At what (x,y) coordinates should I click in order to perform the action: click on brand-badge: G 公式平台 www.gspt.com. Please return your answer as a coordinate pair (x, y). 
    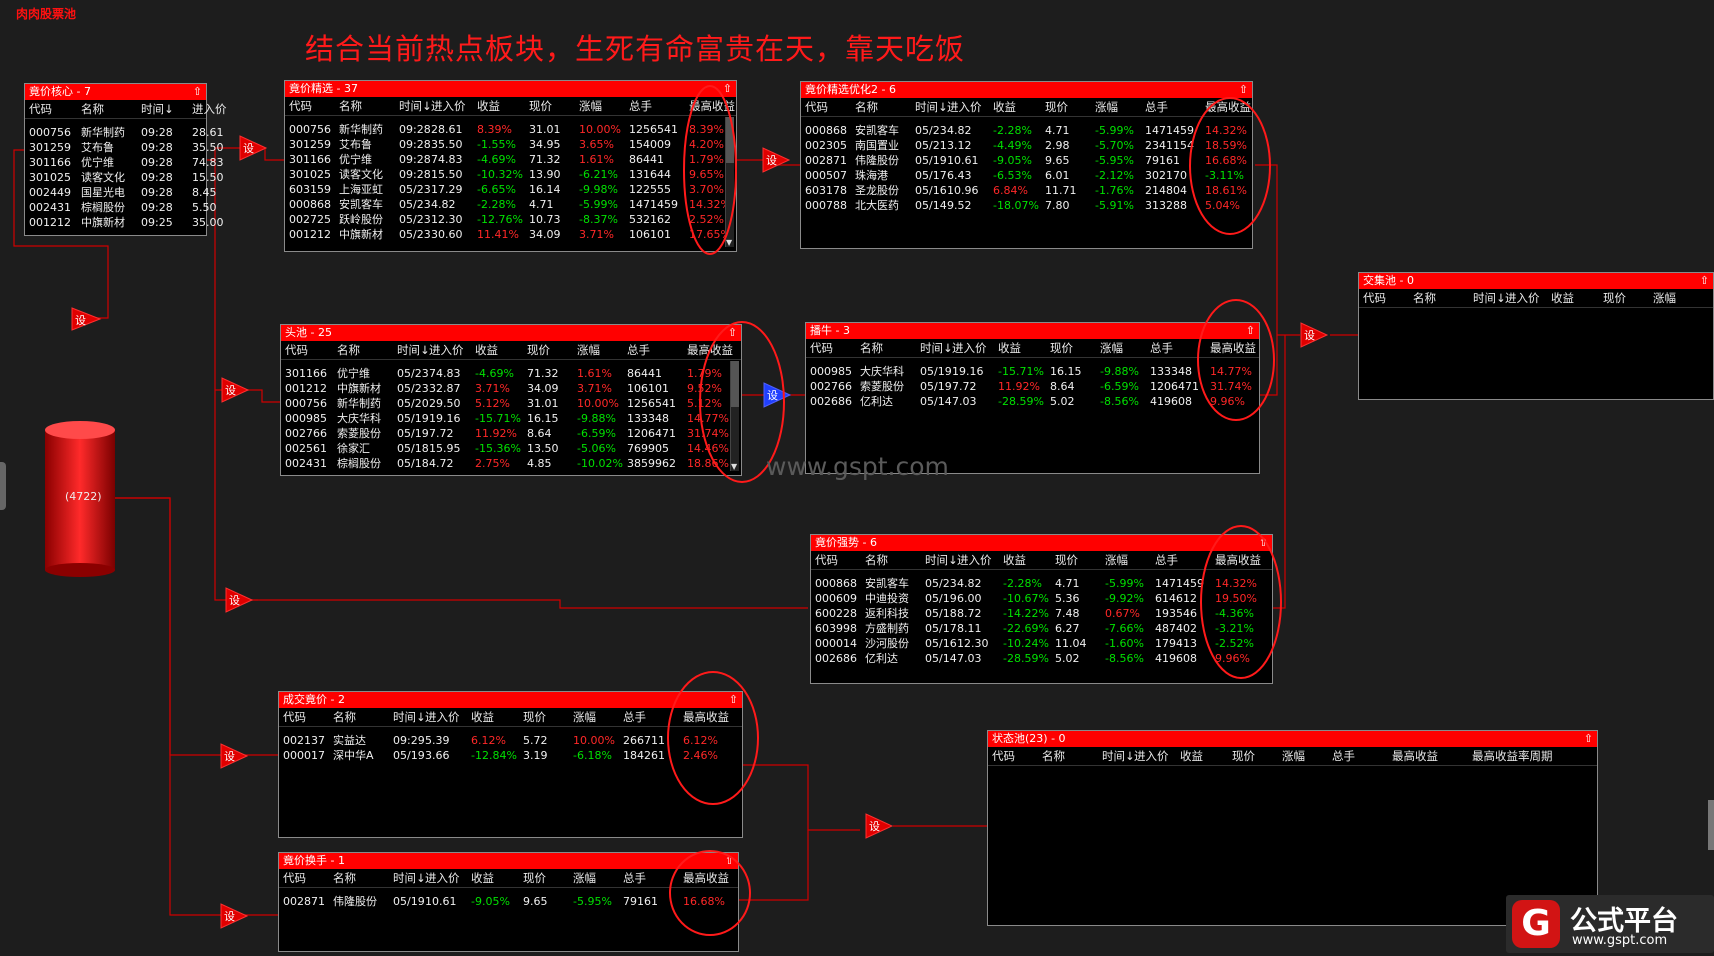
    Looking at the image, I should click on (1610, 924).